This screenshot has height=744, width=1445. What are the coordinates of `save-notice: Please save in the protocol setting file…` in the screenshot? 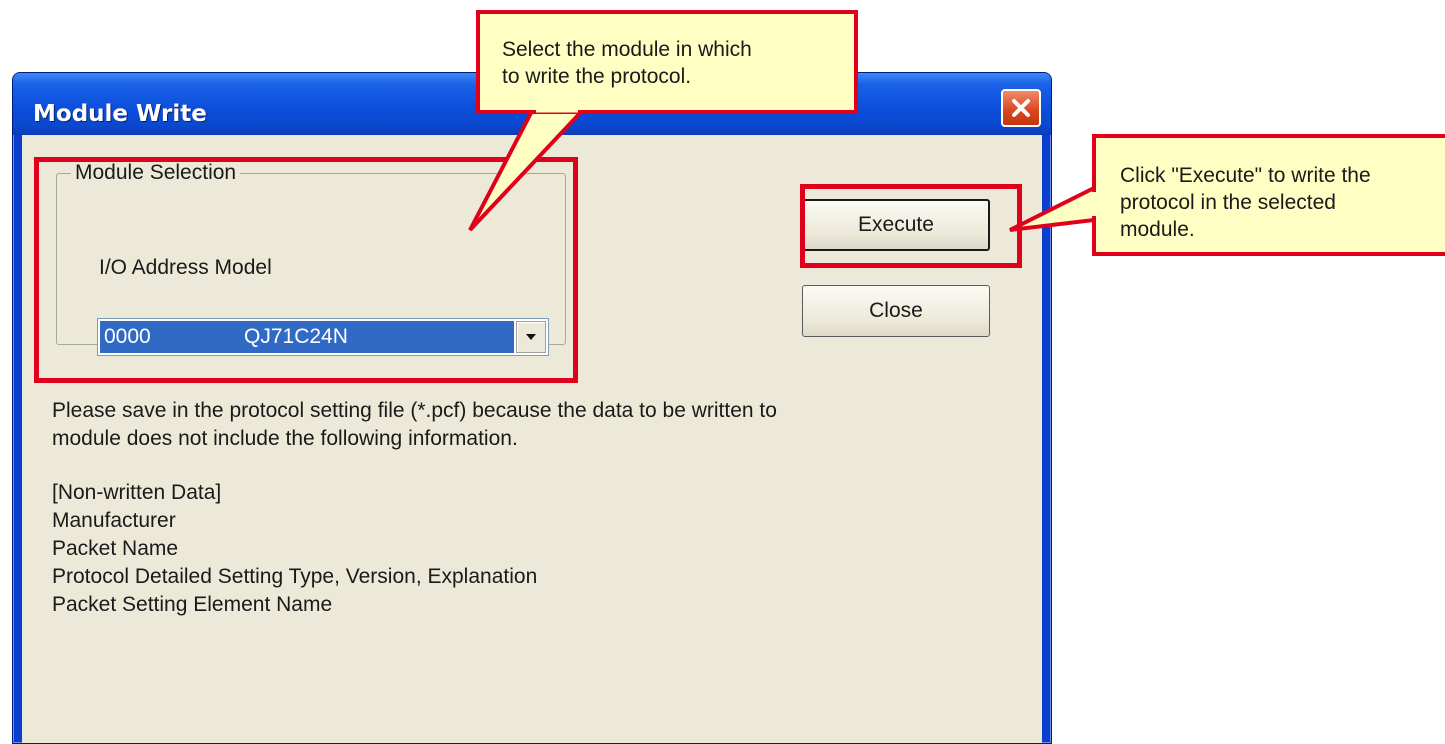 It's located at (502, 425).